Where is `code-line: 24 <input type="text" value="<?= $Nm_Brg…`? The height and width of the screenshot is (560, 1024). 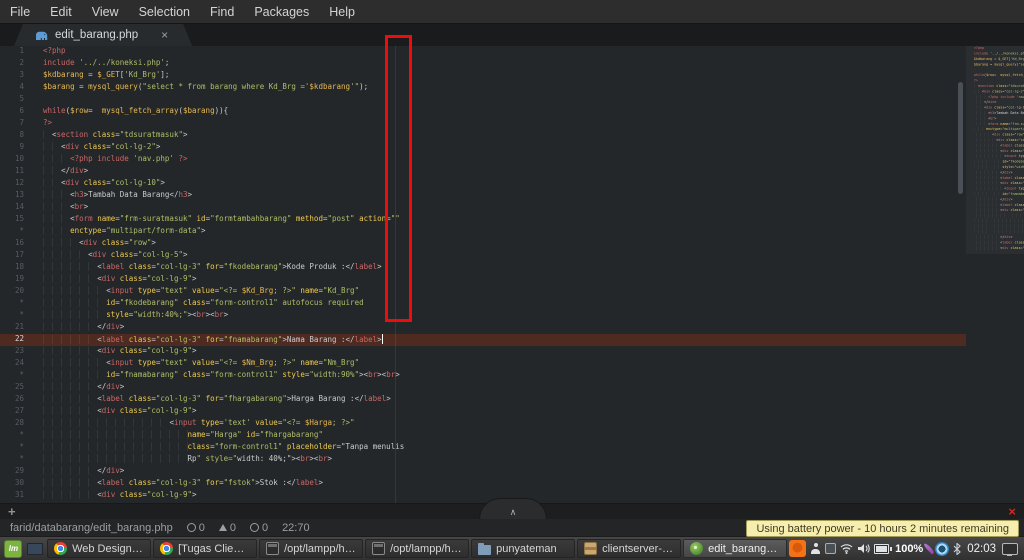 code-line: 24 <input type="text" value="<?= $Nm_Brg… is located at coordinates (512, 364).